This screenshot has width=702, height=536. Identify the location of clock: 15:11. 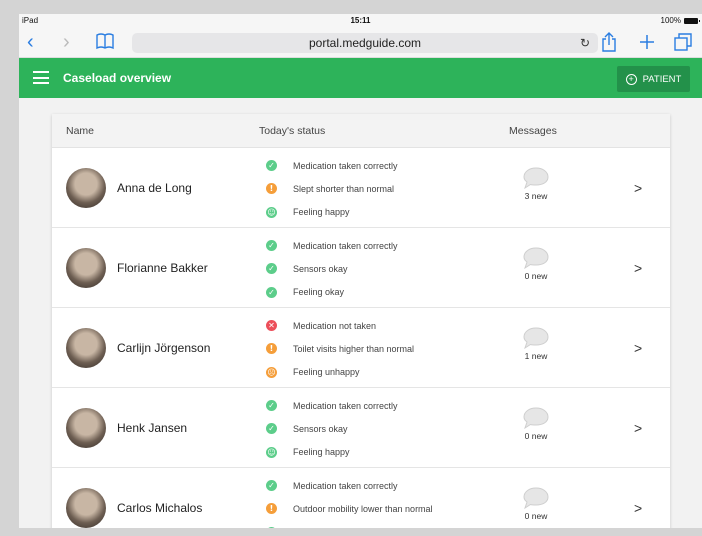
(360, 20).